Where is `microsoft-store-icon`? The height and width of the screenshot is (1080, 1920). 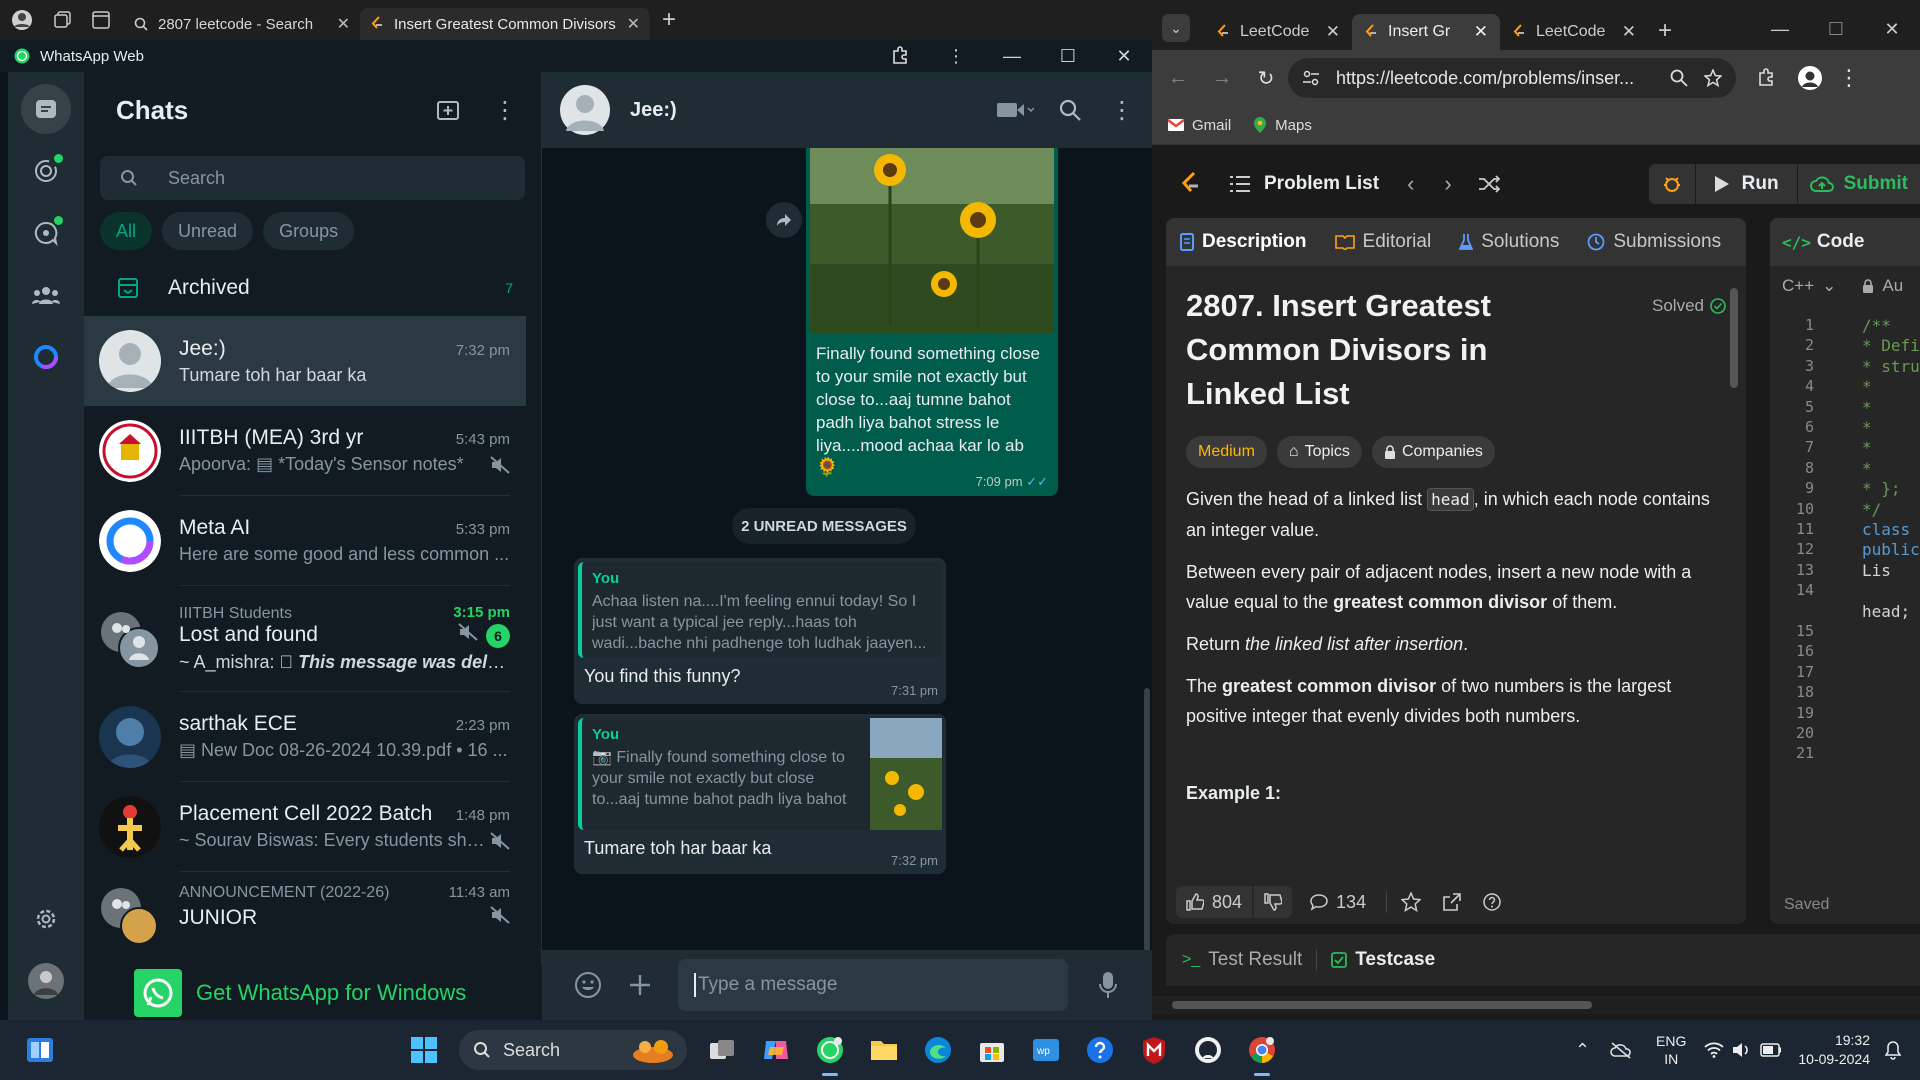 microsoft-store-icon is located at coordinates (992, 1050).